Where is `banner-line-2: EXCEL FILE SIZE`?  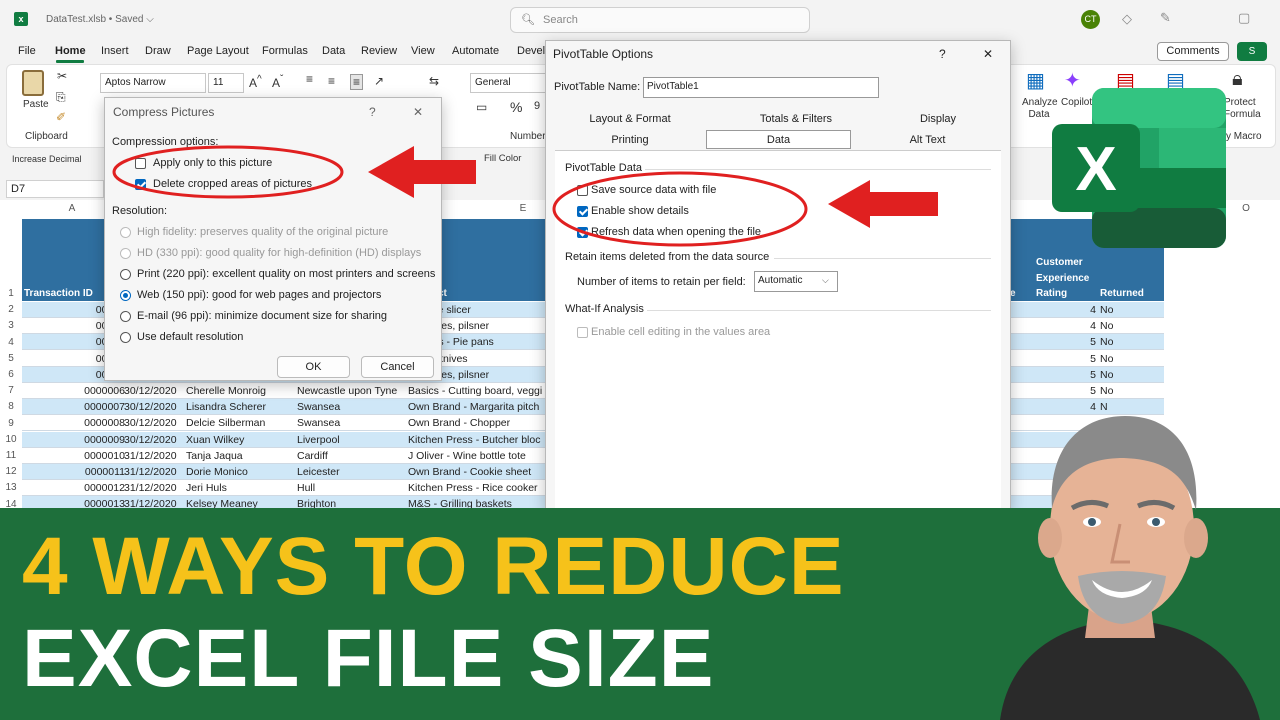
banner-line-2: EXCEL FILE SIZE is located at coordinates (368, 658).